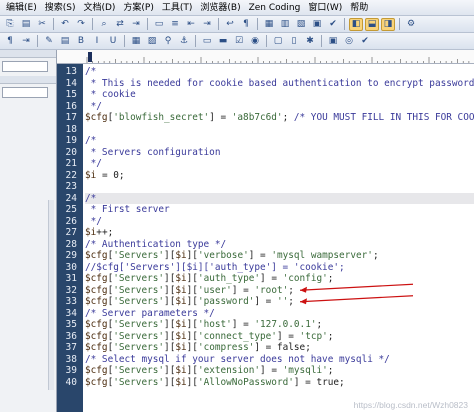  I want to click on menu-help: 帮助, so click(359, 8).